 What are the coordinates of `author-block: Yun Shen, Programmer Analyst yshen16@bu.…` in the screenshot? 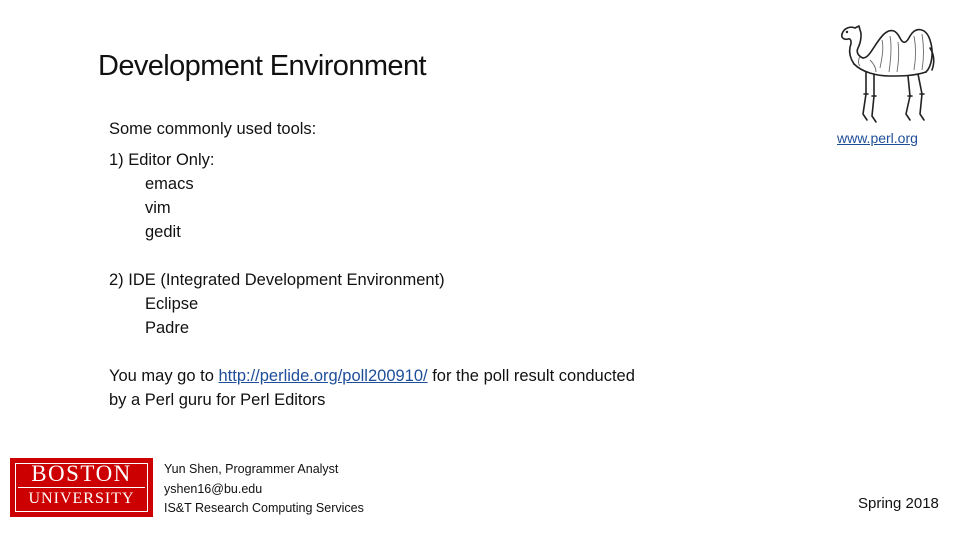 It's located at (264, 491).